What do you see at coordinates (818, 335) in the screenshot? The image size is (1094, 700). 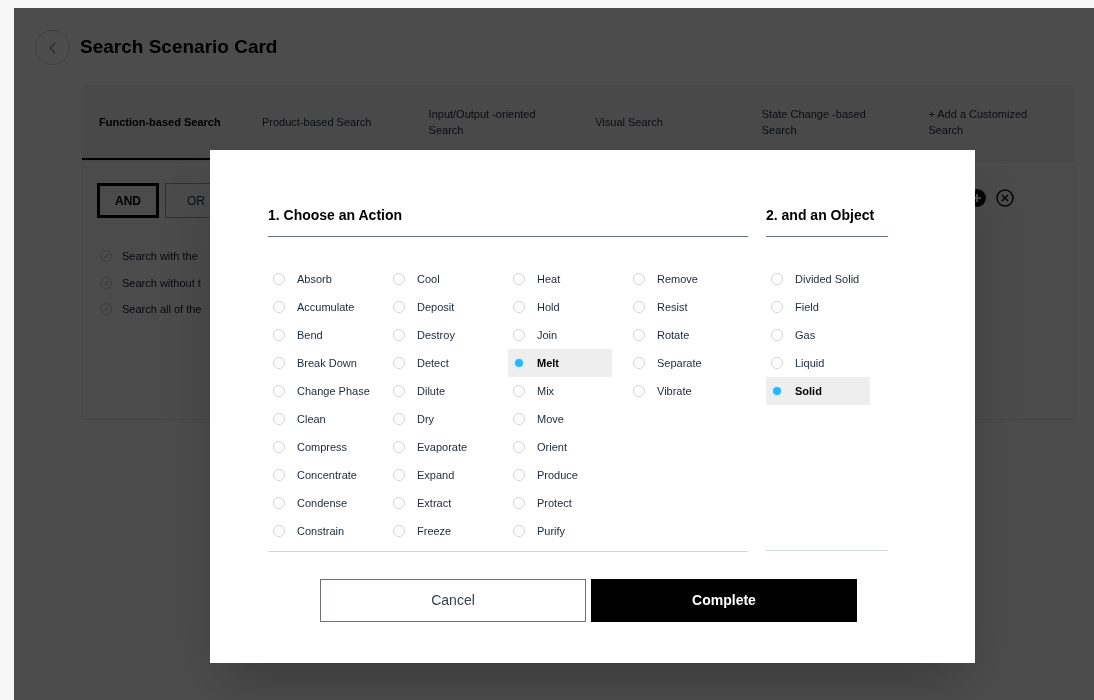 I see `radio-option: Gas` at bounding box center [818, 335].